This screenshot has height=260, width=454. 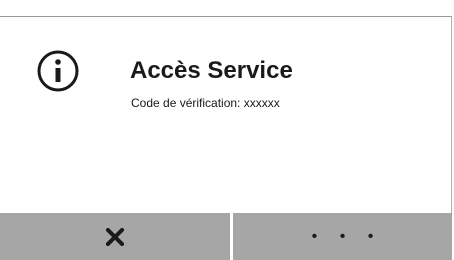 I want to click on close-icon, so click(x=115, y=236).